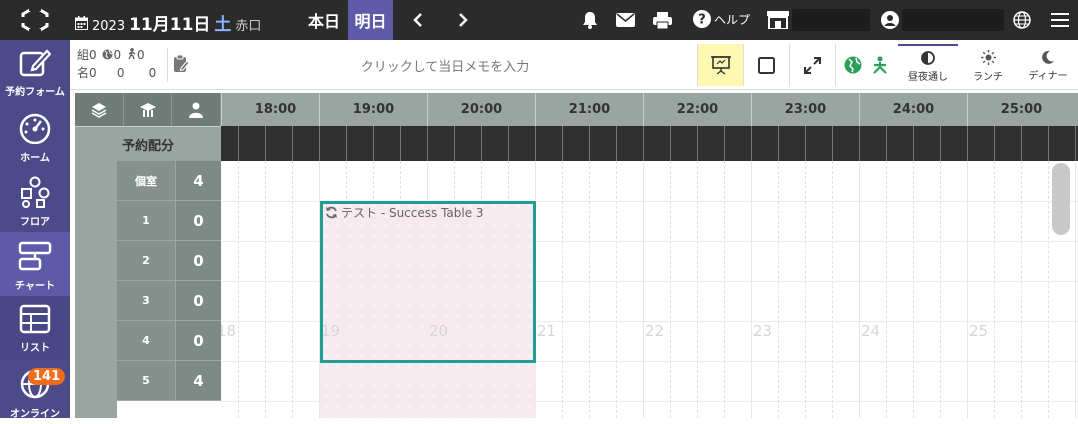 Image resolution: width=1078 pixels, height=424 pixels. Describe the element at coordinates (169, 181) in the screenshot. I see `row-header: 個室 4` at that location.